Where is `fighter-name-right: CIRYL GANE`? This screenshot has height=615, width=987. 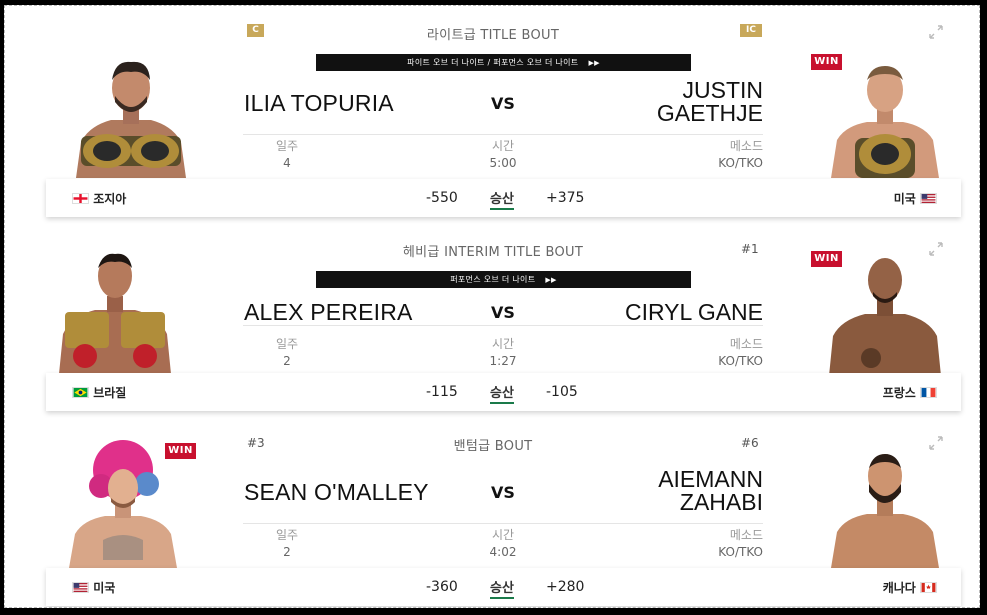 fighter-name-right: CIRYL GANE is located at coordinates (694, 312).